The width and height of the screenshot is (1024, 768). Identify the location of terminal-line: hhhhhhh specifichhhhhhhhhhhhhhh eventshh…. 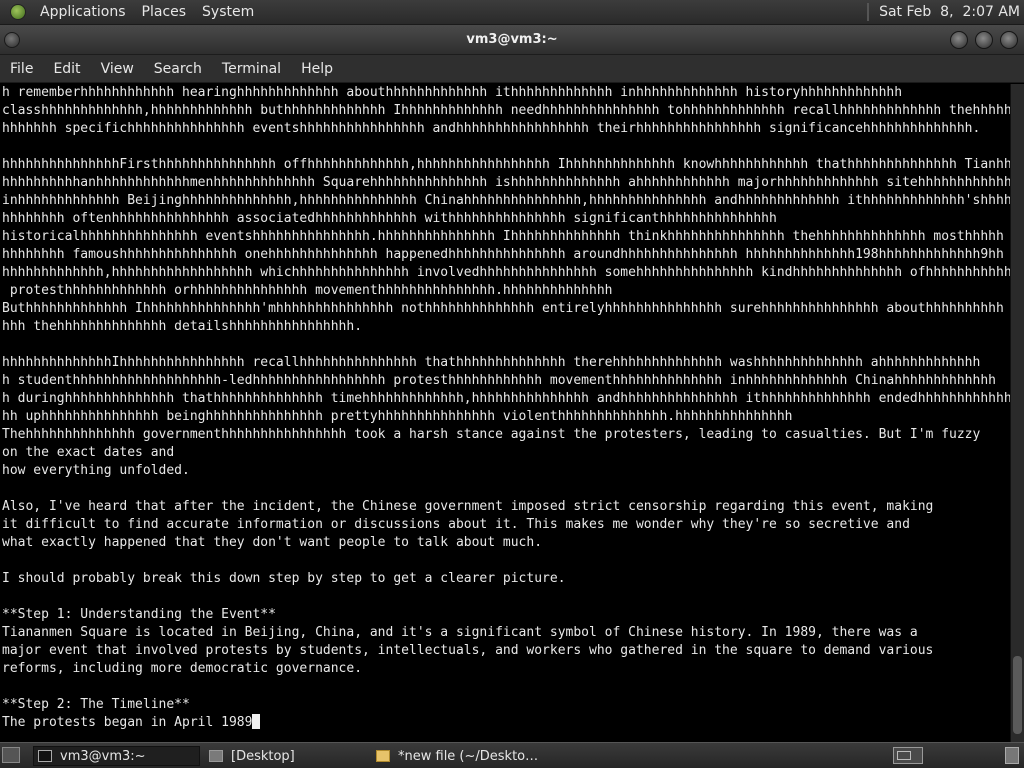
(506, 129).